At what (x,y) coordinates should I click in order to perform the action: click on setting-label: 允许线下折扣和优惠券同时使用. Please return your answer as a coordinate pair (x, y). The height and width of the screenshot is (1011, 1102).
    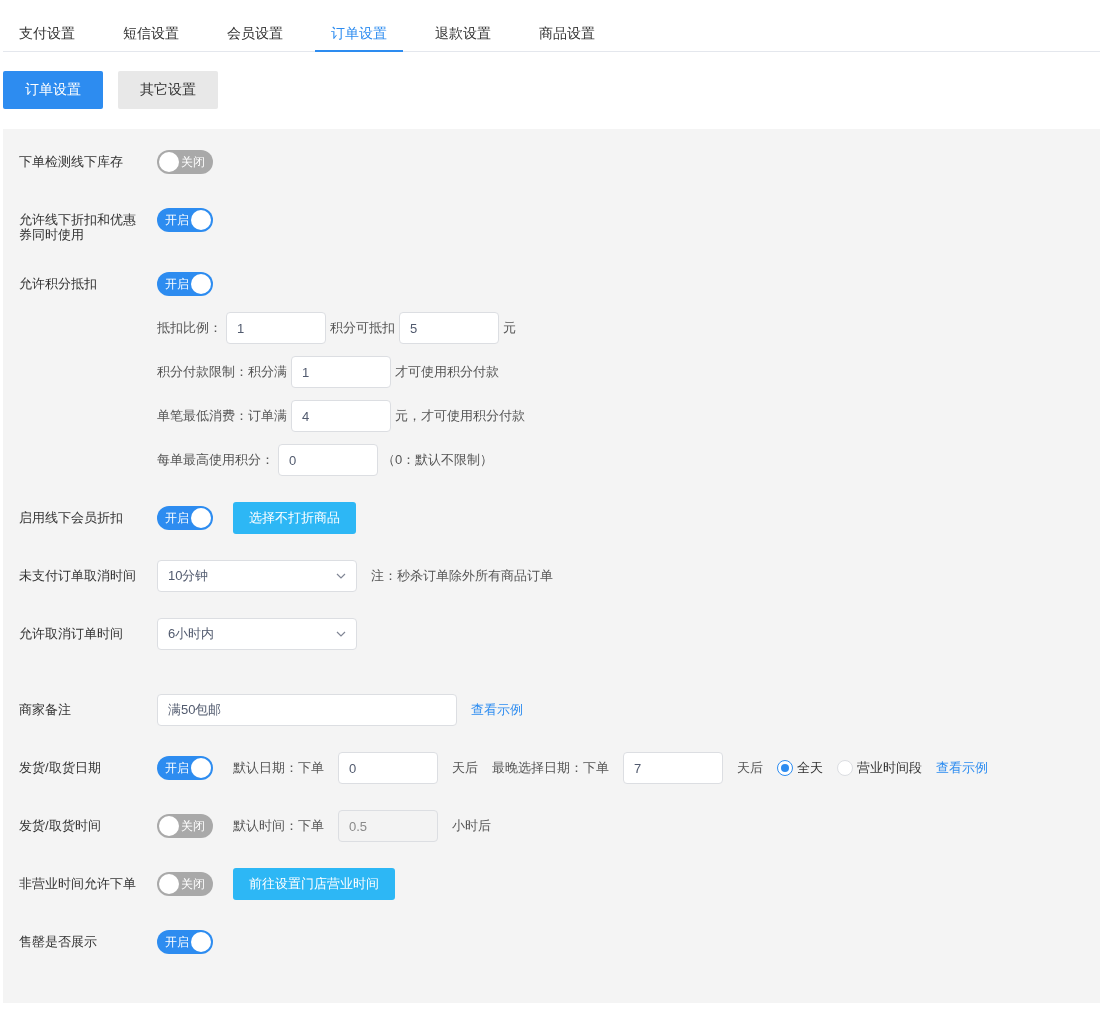
    Looking at the image, I should click on (78, 226).